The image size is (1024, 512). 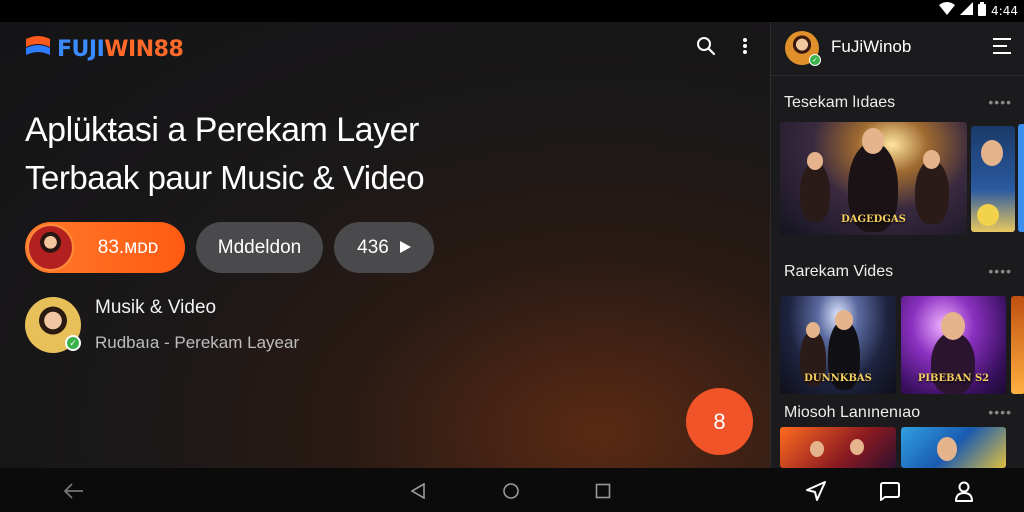 What do you see at coordinates (838, 378) in the screenshot?
I see `thumbnail-caption: DUNNKBAS` at bounding box center [838, 378].